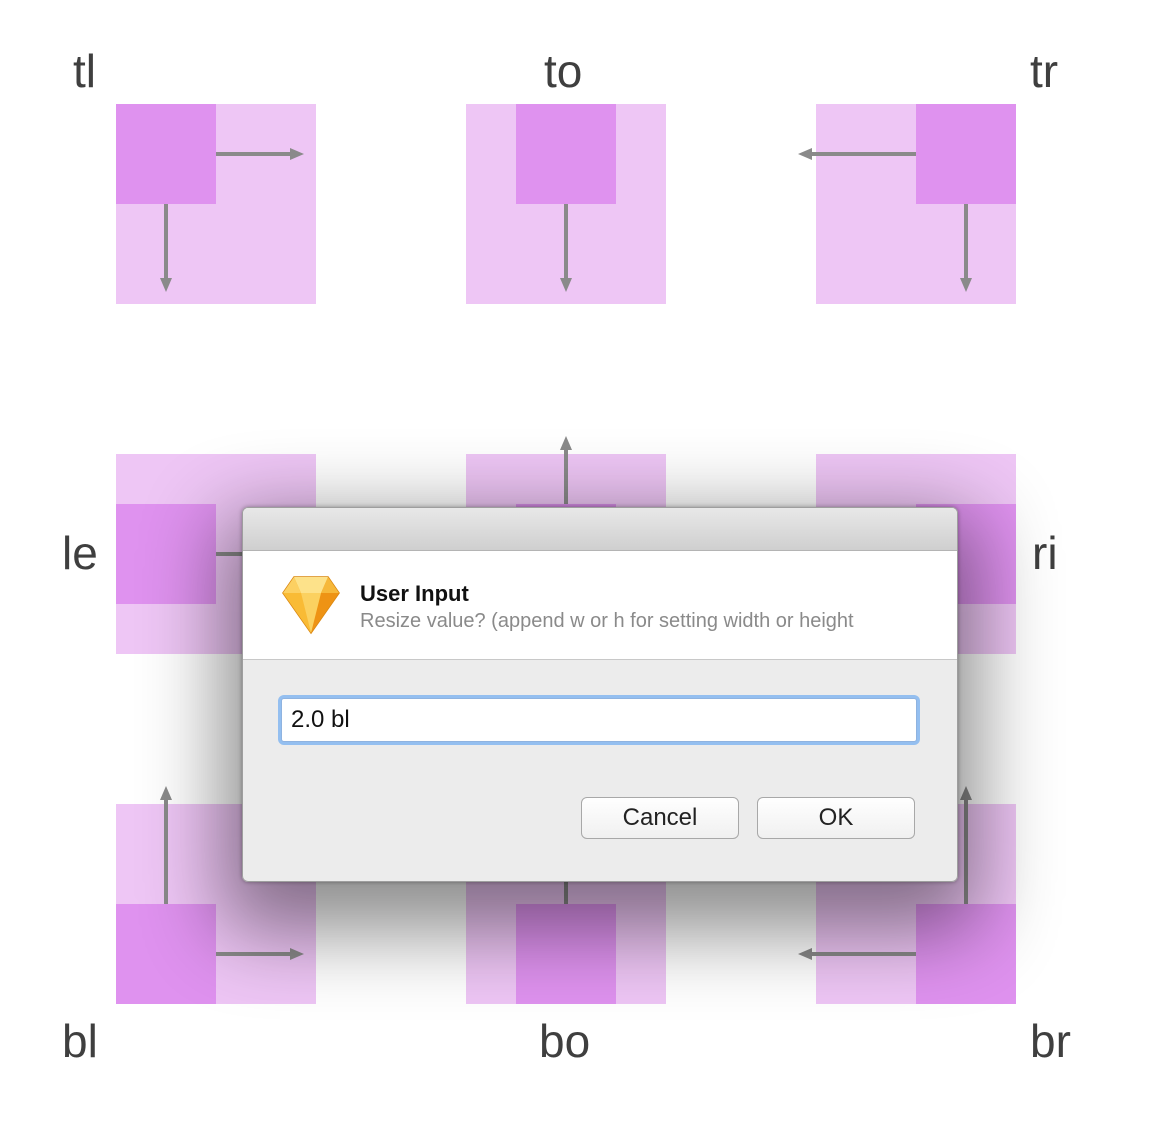  I want to click on dialog-title: User Input, so click(414, 593).